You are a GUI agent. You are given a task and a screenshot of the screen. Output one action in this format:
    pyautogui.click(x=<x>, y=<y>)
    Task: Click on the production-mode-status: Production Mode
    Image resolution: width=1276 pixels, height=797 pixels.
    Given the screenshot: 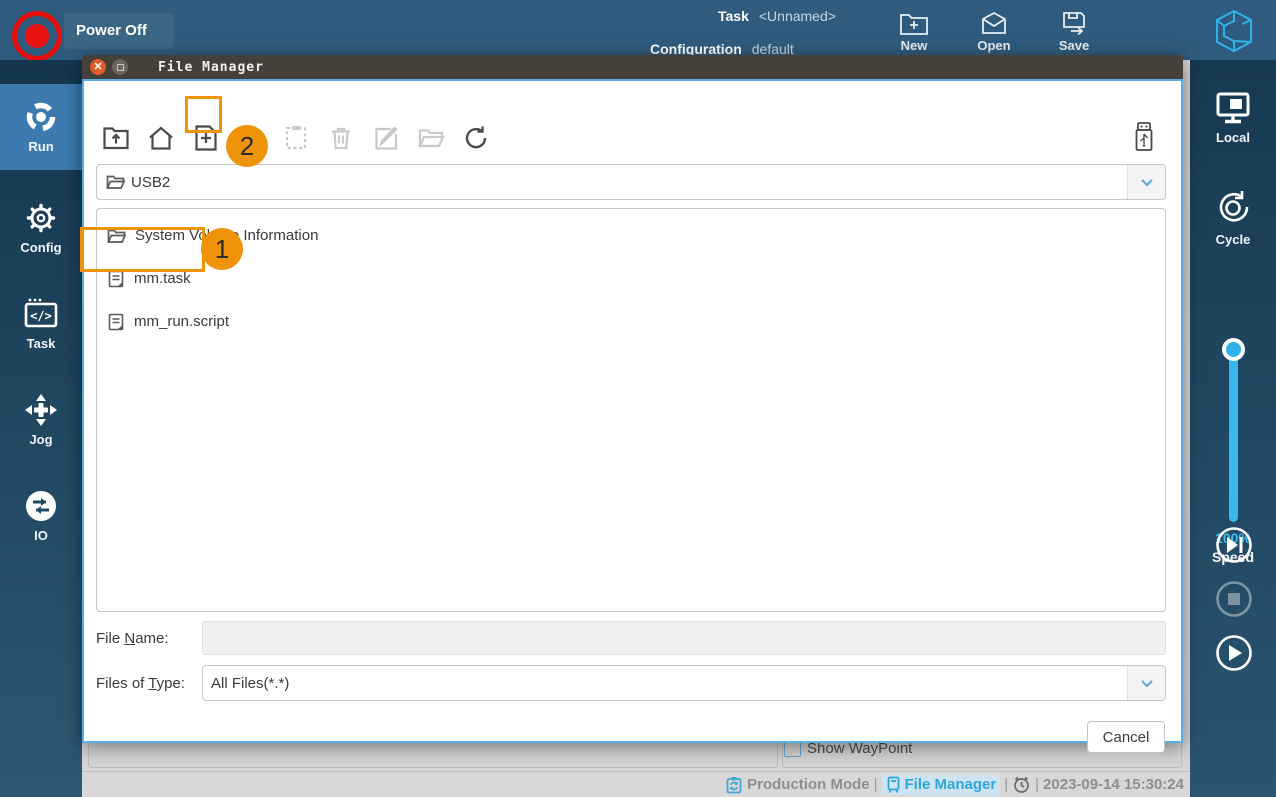 What is the action you would take?
    pyautogui.click(x=797, y=785)
    